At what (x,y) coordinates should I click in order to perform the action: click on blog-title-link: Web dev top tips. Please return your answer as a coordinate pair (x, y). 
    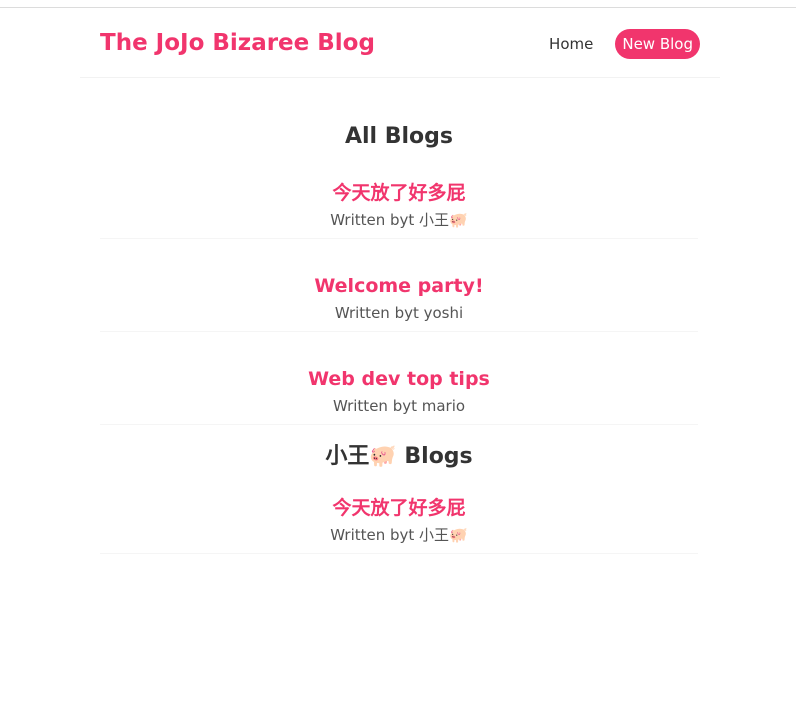
    Looking at the image, I should click on (399, 379).